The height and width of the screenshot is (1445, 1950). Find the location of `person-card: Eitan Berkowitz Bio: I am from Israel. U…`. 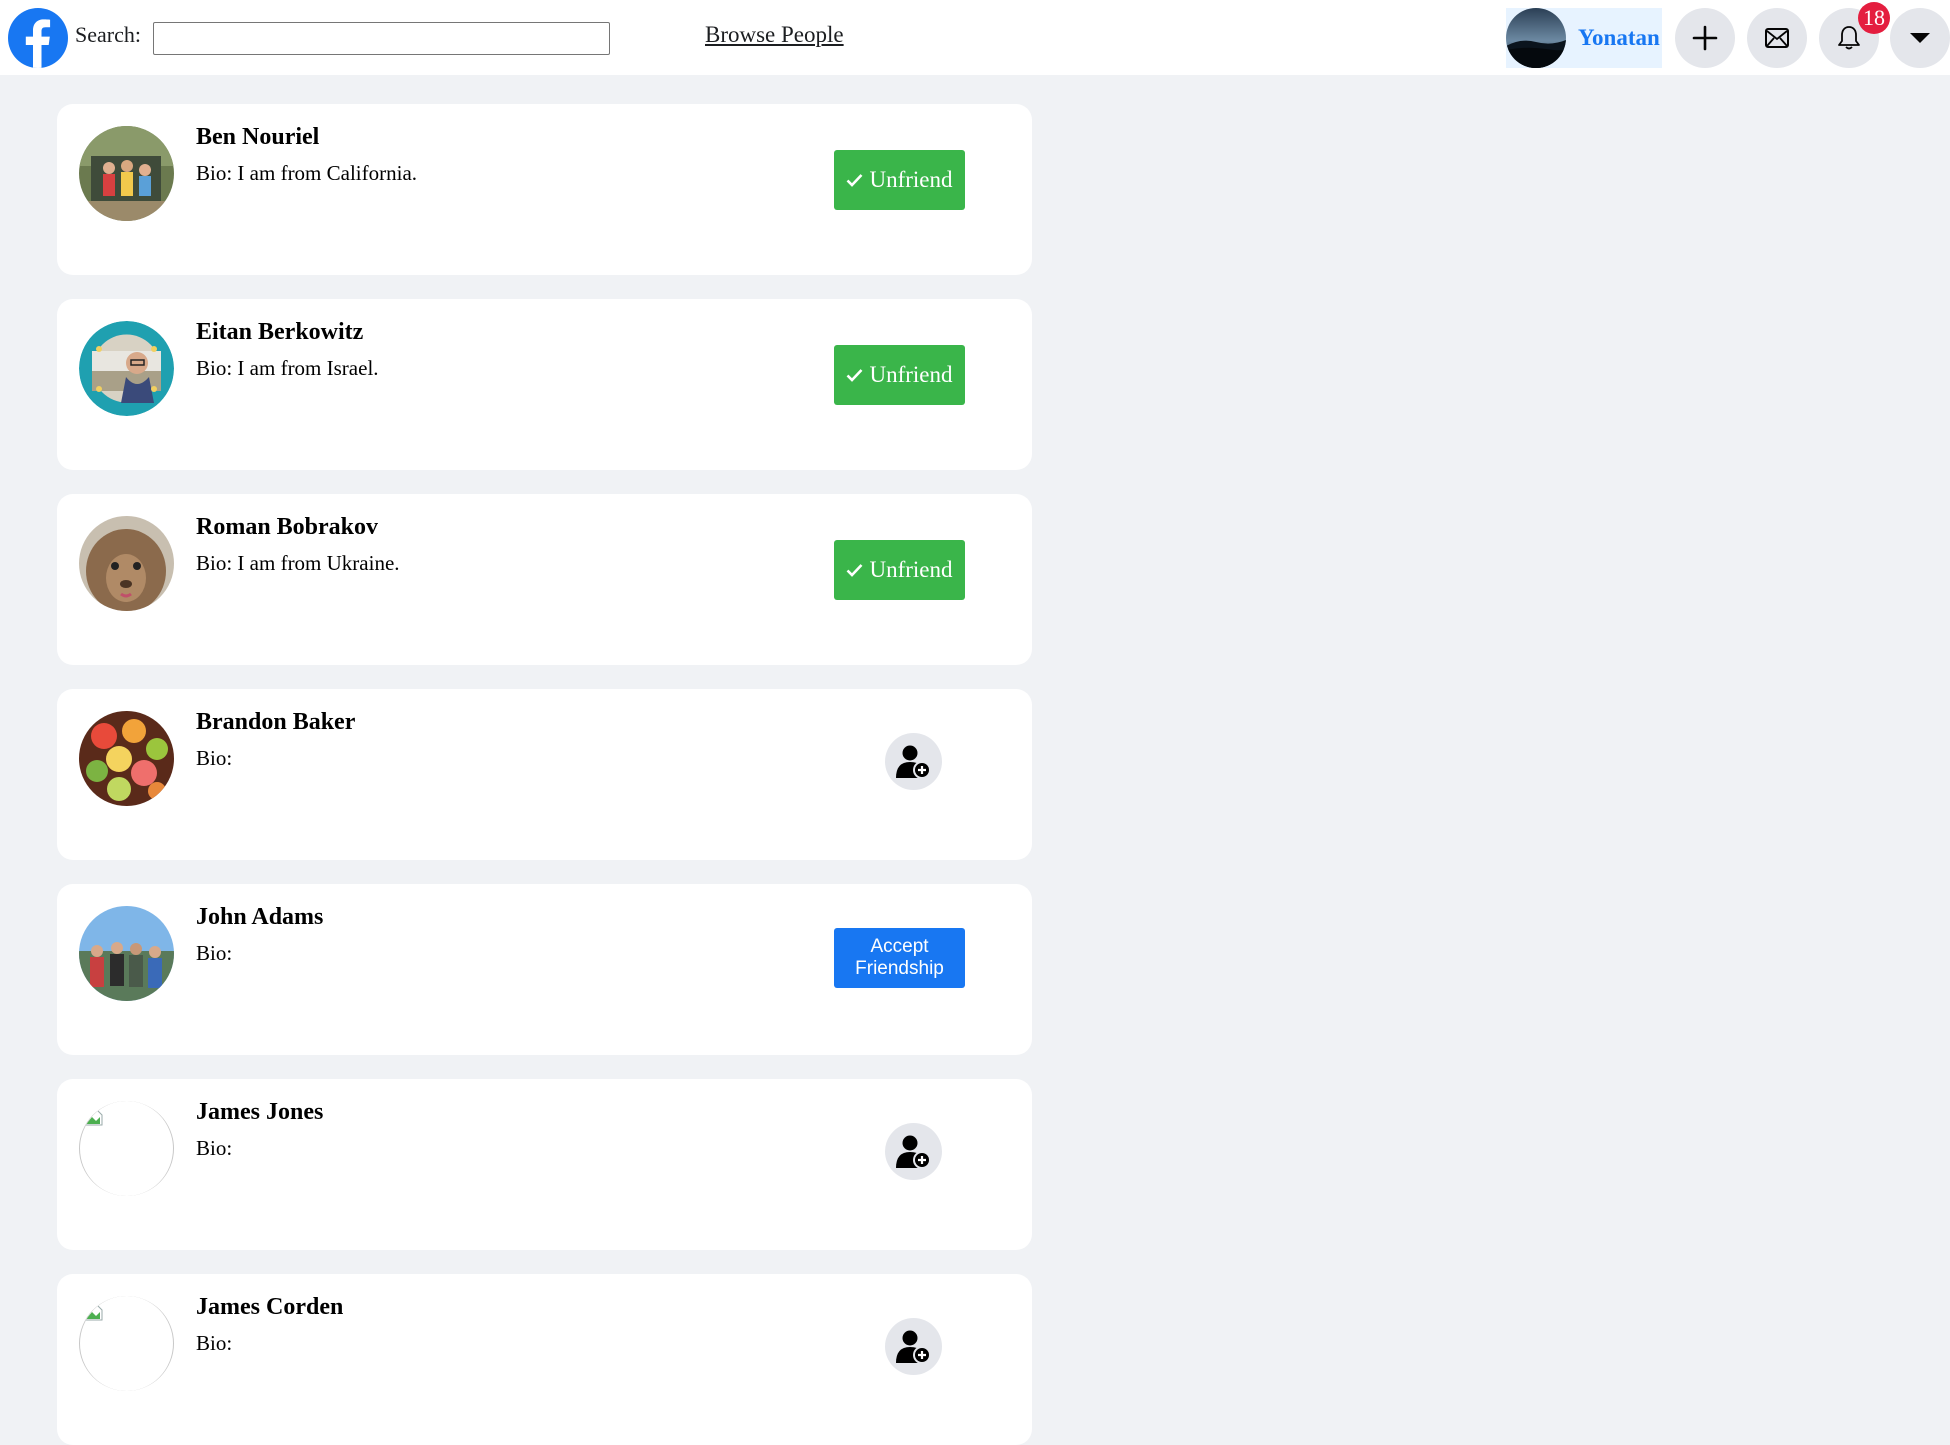

person-card: Eitan Berkowitz Bio: I am from Israel. U… is located at coordinates (544, 384).